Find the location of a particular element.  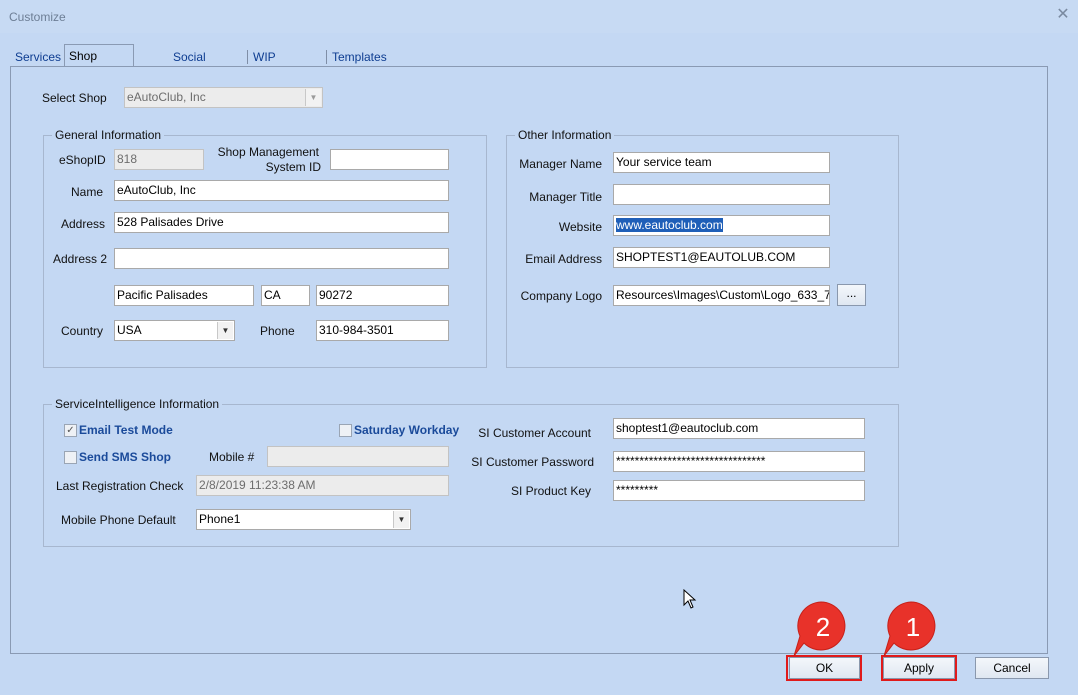

send-sms-shop-label: Send SMS Shop is located at coordinates (125, 457).